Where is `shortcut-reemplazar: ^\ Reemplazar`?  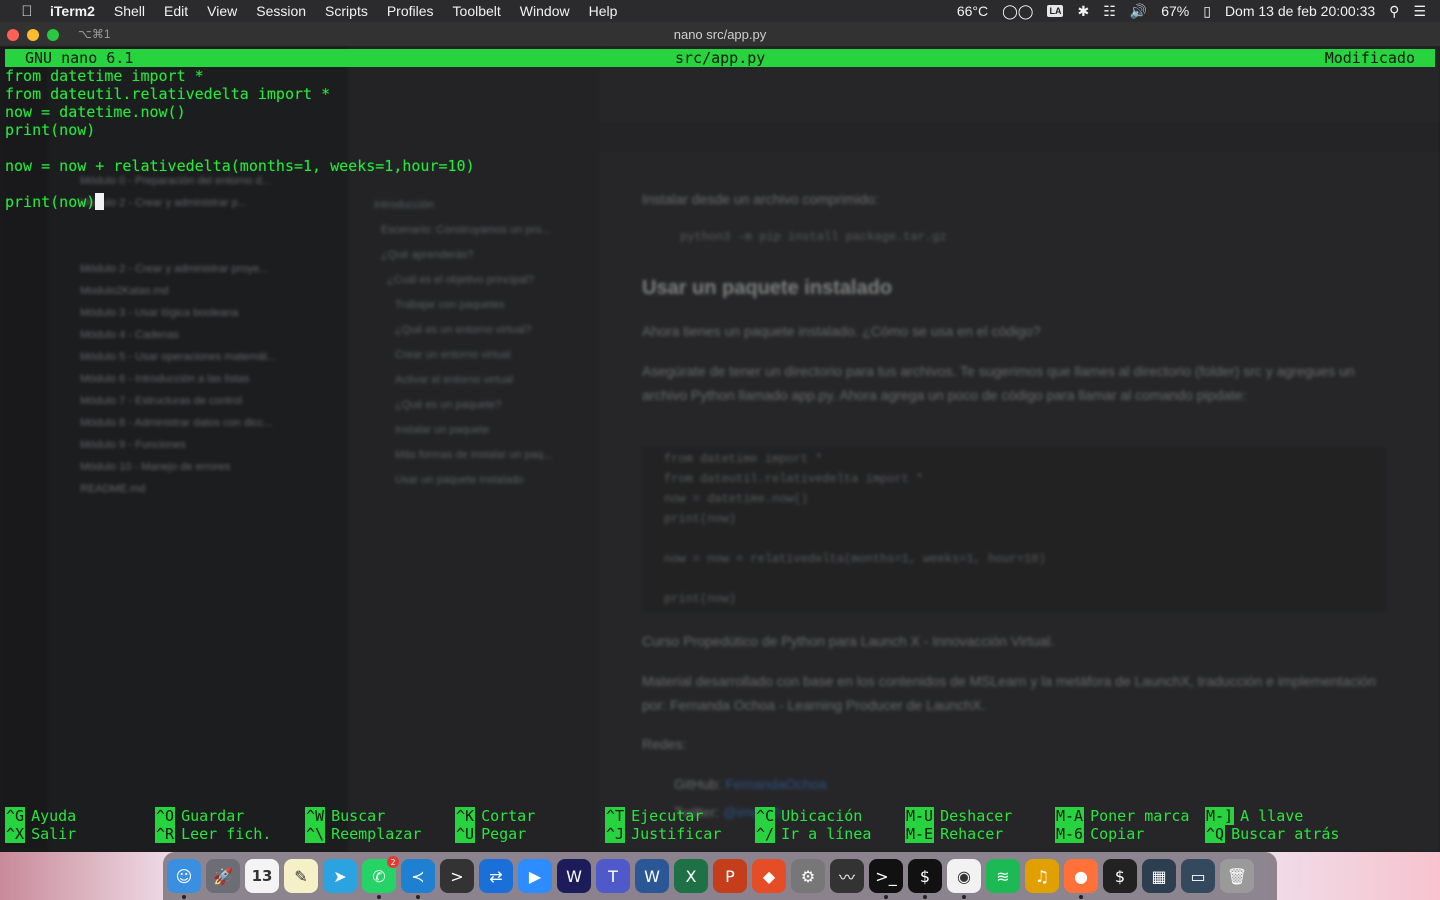 shortcut-reemplazar: ^\ Reemplazar is located at coordinates (363, 834).